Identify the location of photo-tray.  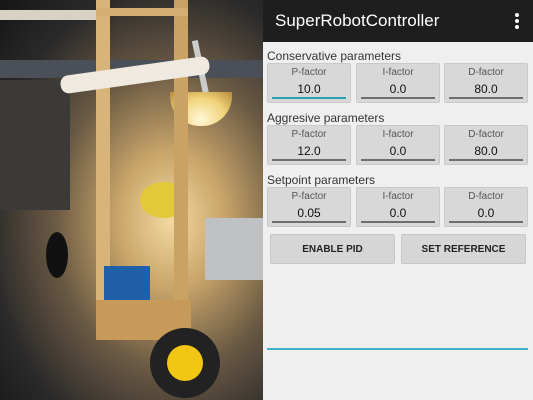
(35, 145).